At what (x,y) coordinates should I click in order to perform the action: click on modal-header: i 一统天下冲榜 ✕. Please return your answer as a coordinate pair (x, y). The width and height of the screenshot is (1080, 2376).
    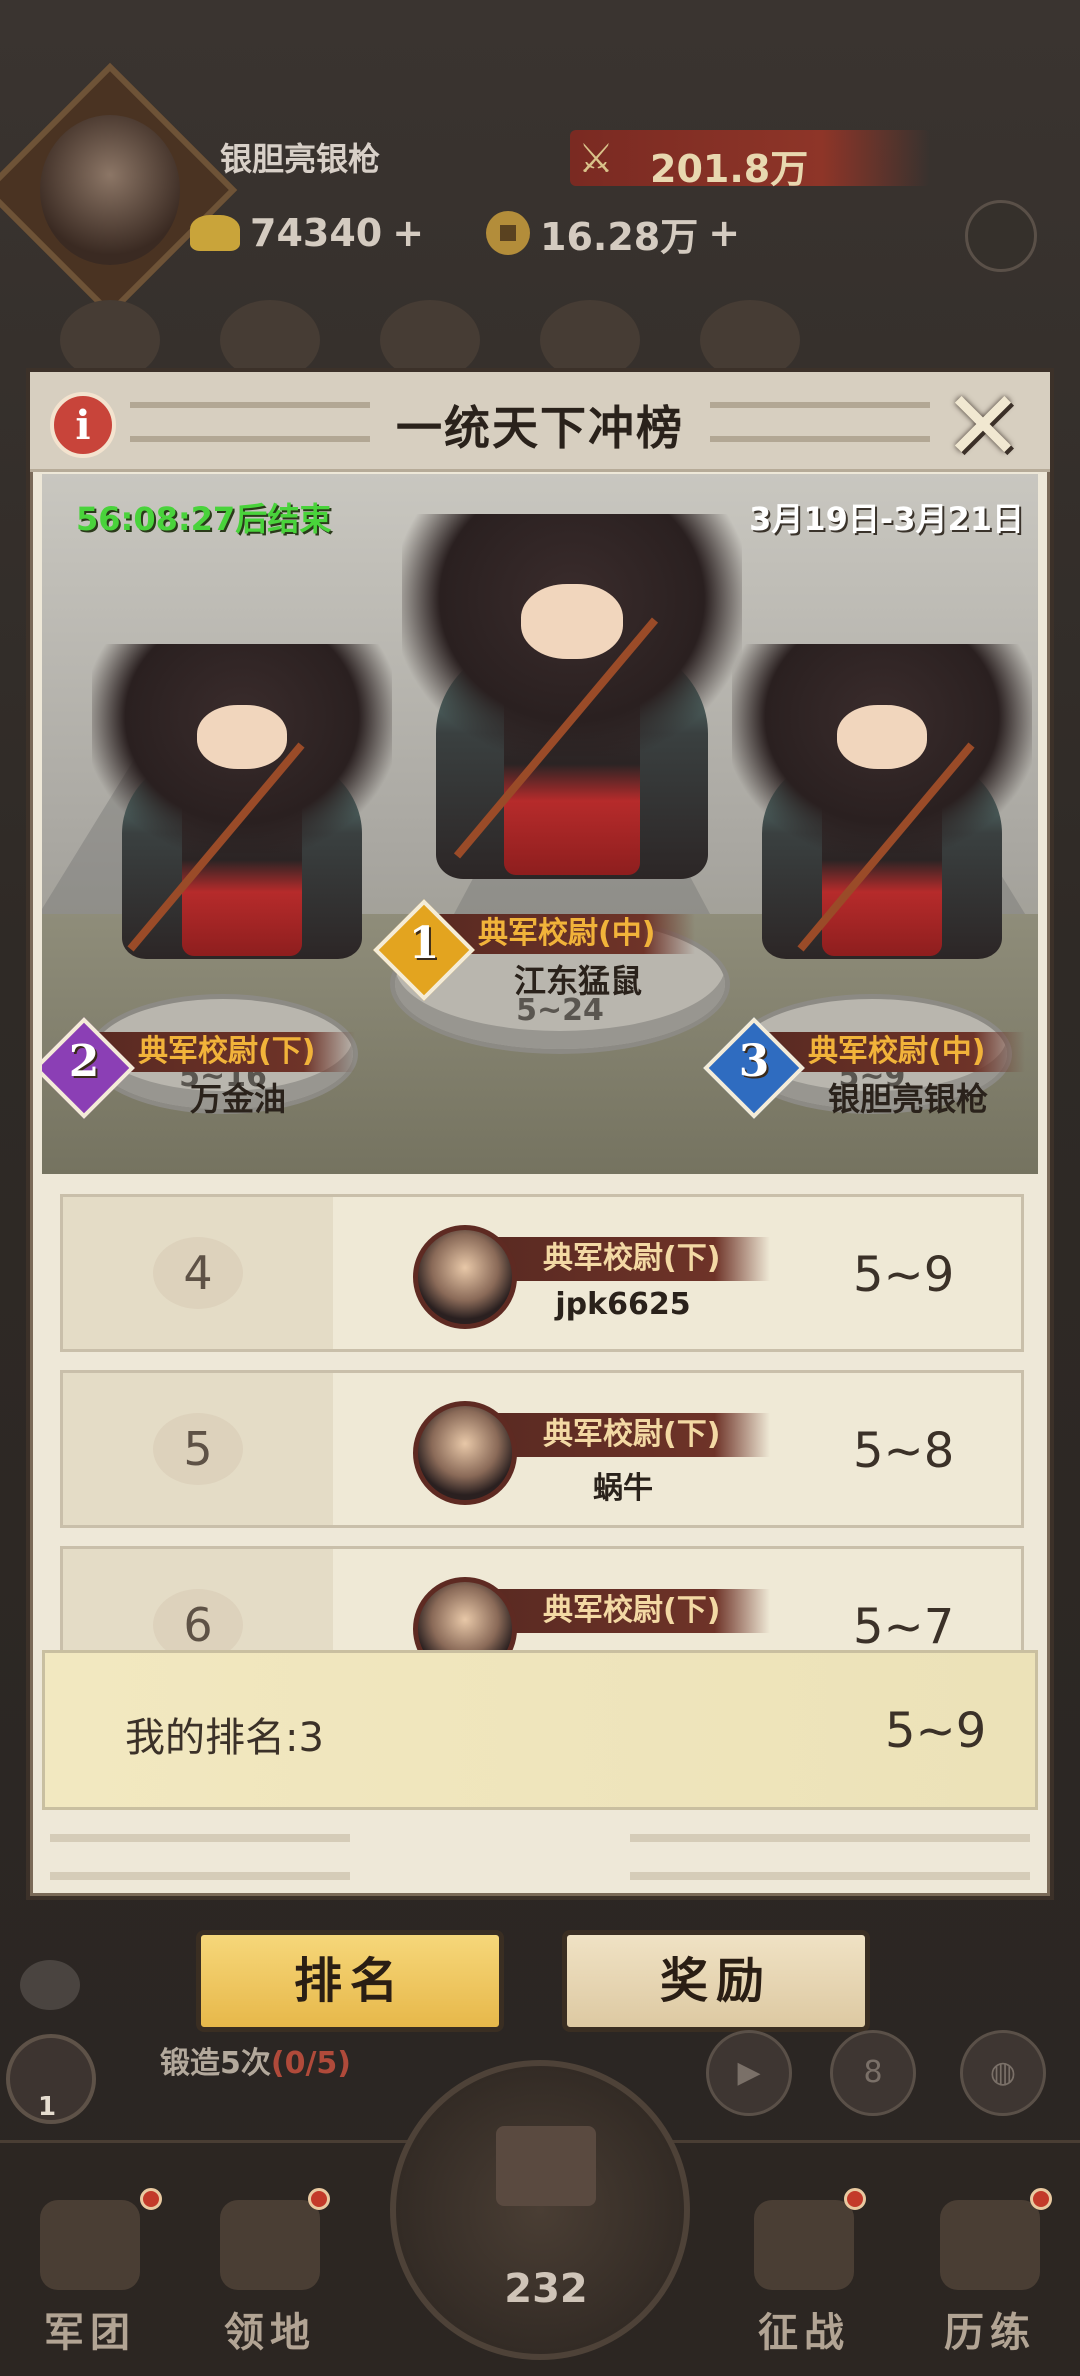
    Looking at the image, I should click on (540, 423).